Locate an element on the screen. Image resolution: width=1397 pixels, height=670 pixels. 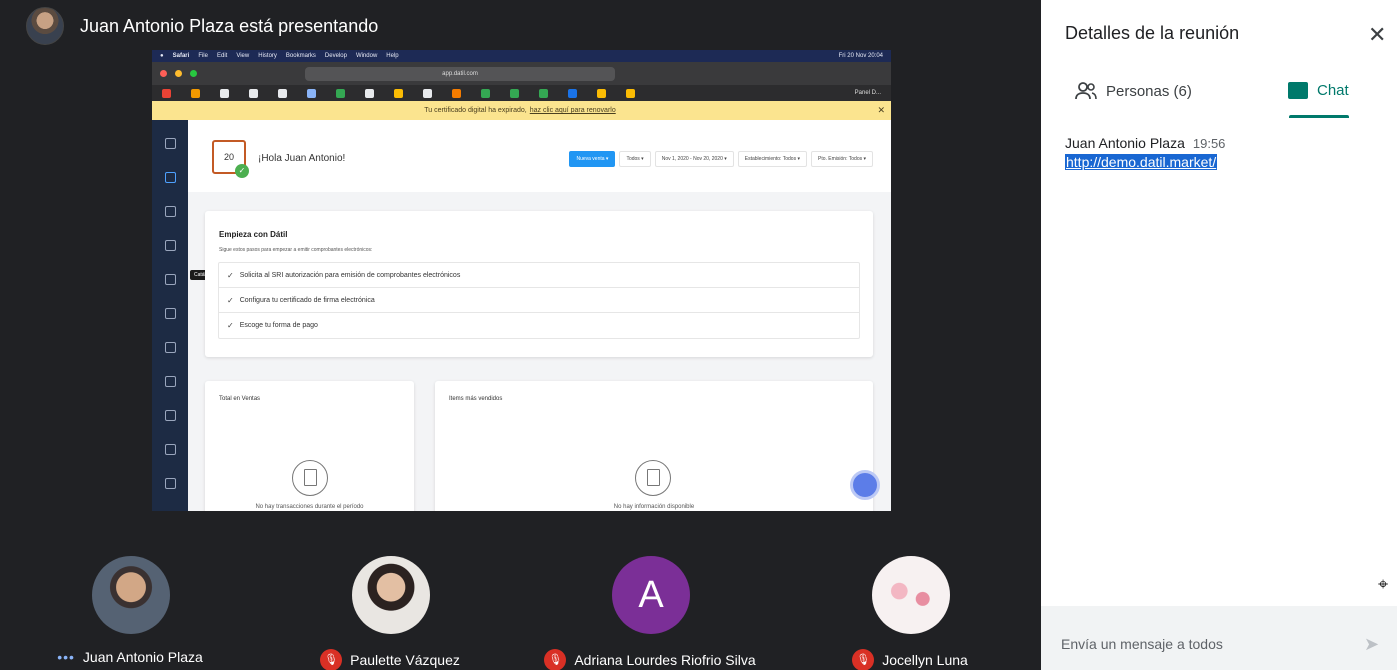
zoom-dot-icon is located at coordinates (193, 73).